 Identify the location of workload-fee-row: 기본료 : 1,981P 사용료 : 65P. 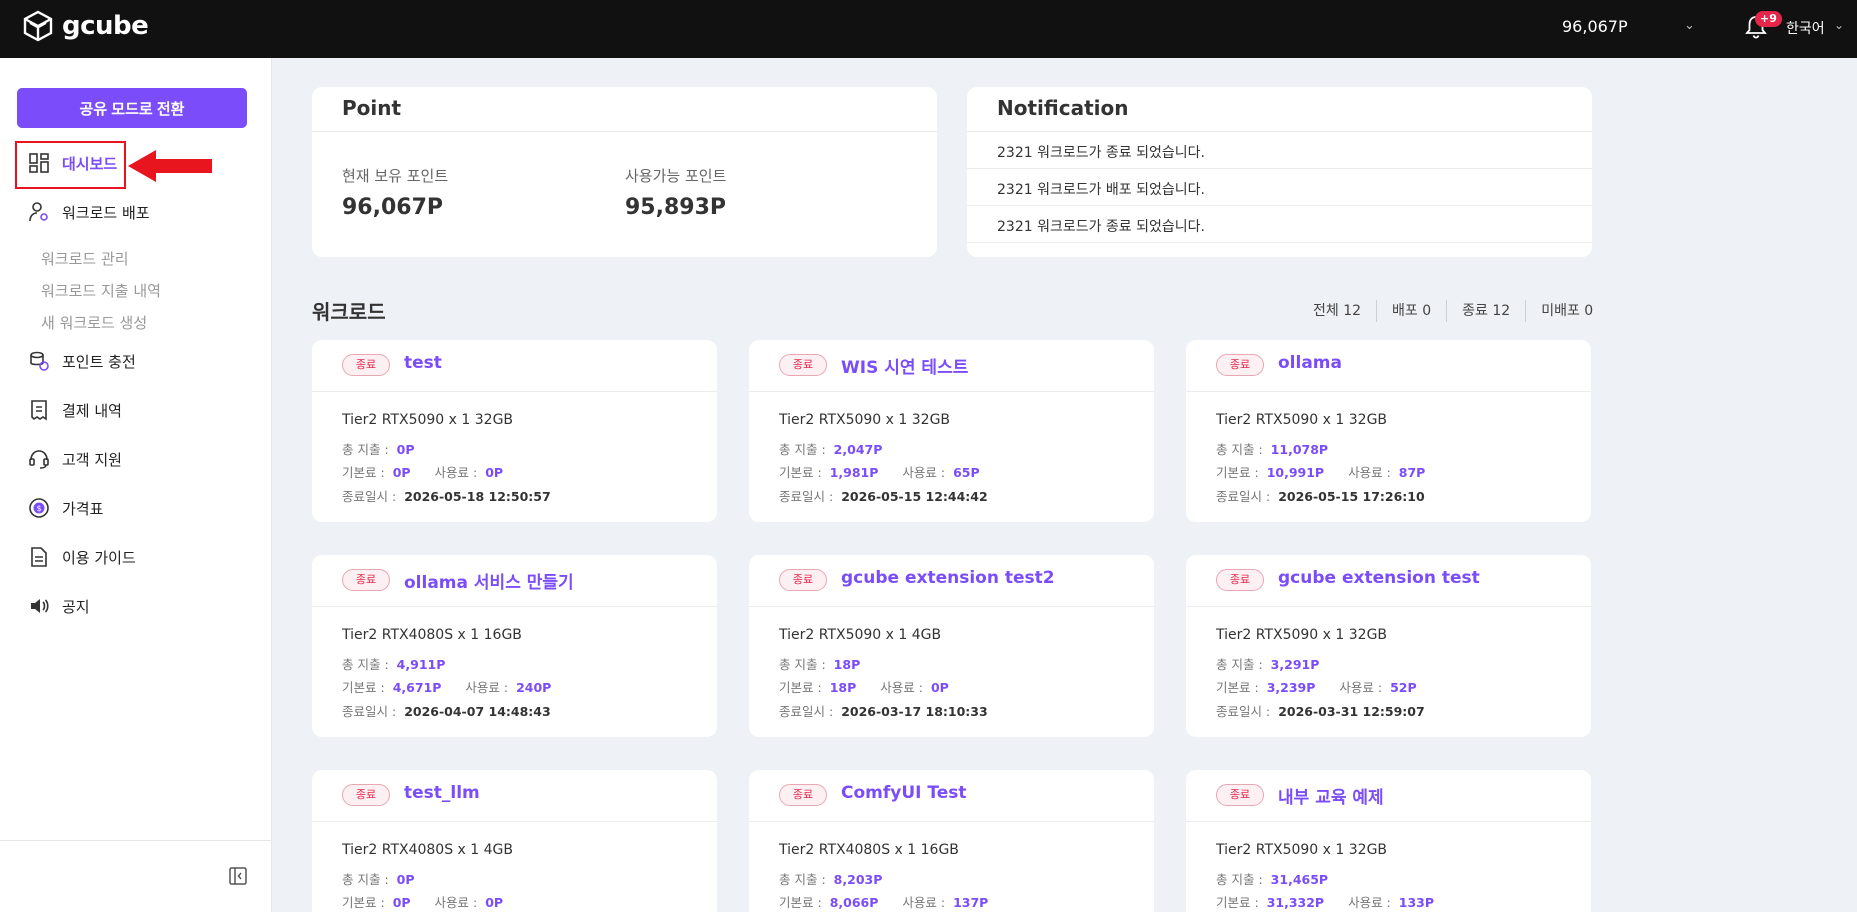
(879, 471).